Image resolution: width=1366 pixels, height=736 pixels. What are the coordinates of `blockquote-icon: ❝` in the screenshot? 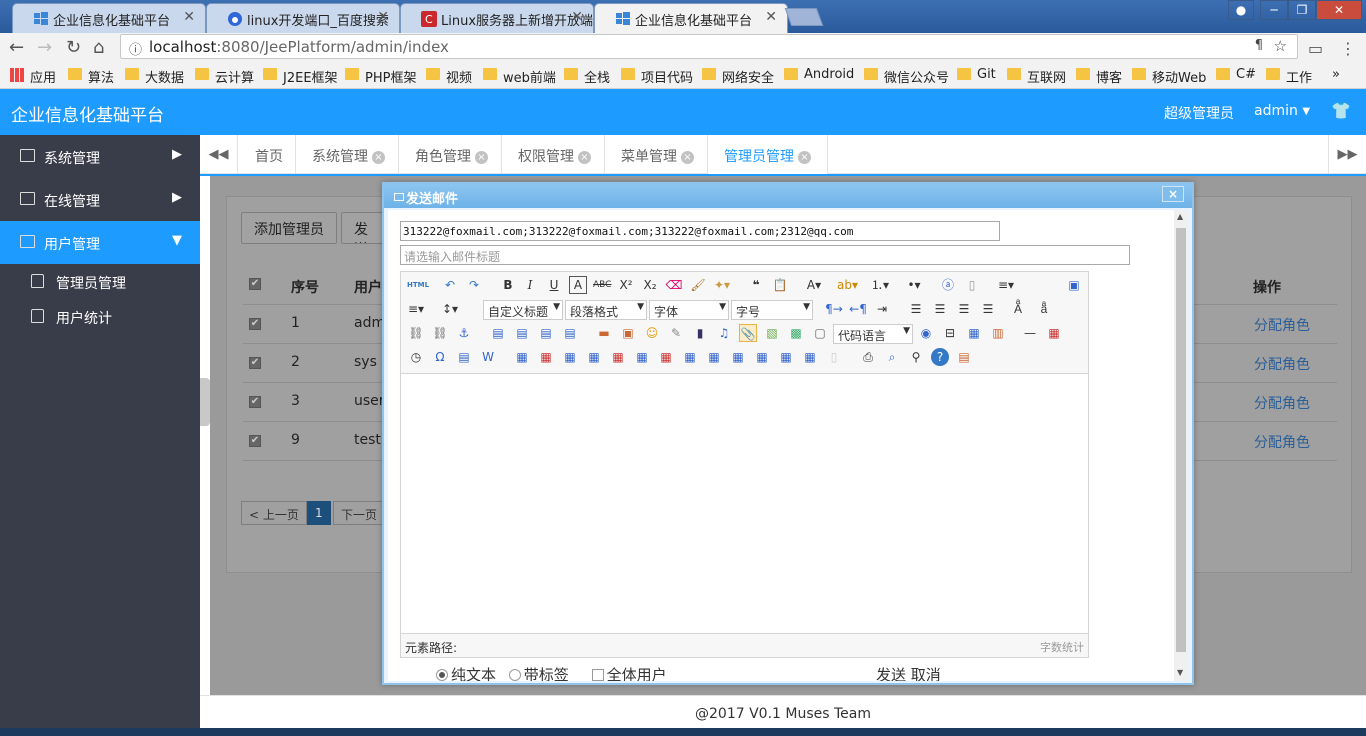 It's located at (756, 285).